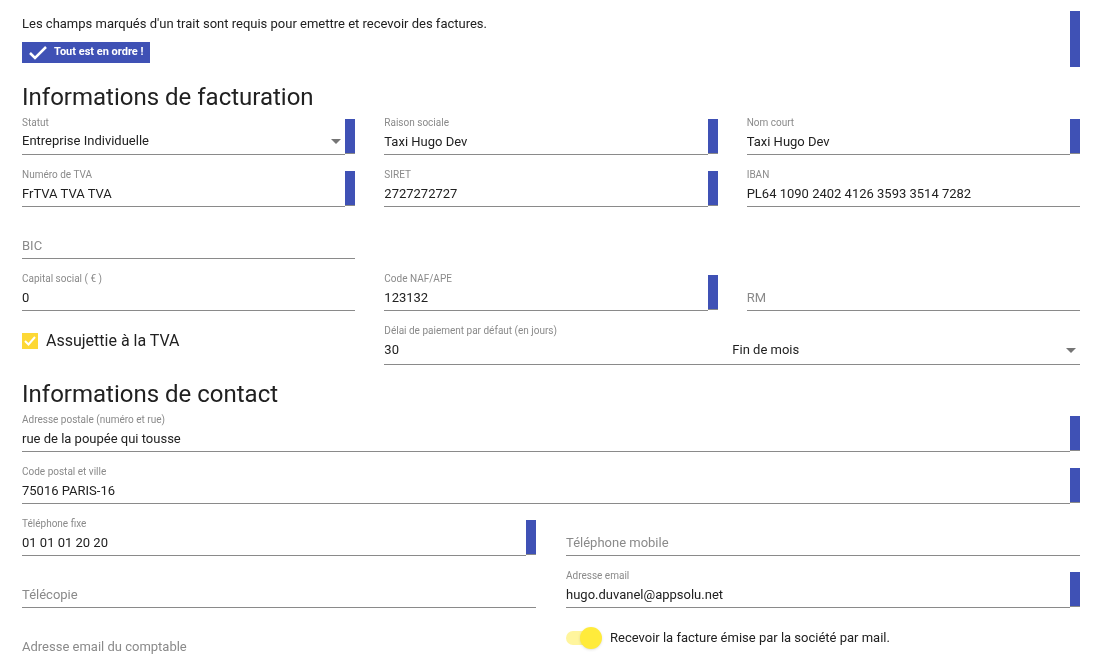  What do you see at coordinates (113, 340) in the screenshot?
I see `checkbox-label: Assujettie à la TVA` at bounding box center [113, 340].